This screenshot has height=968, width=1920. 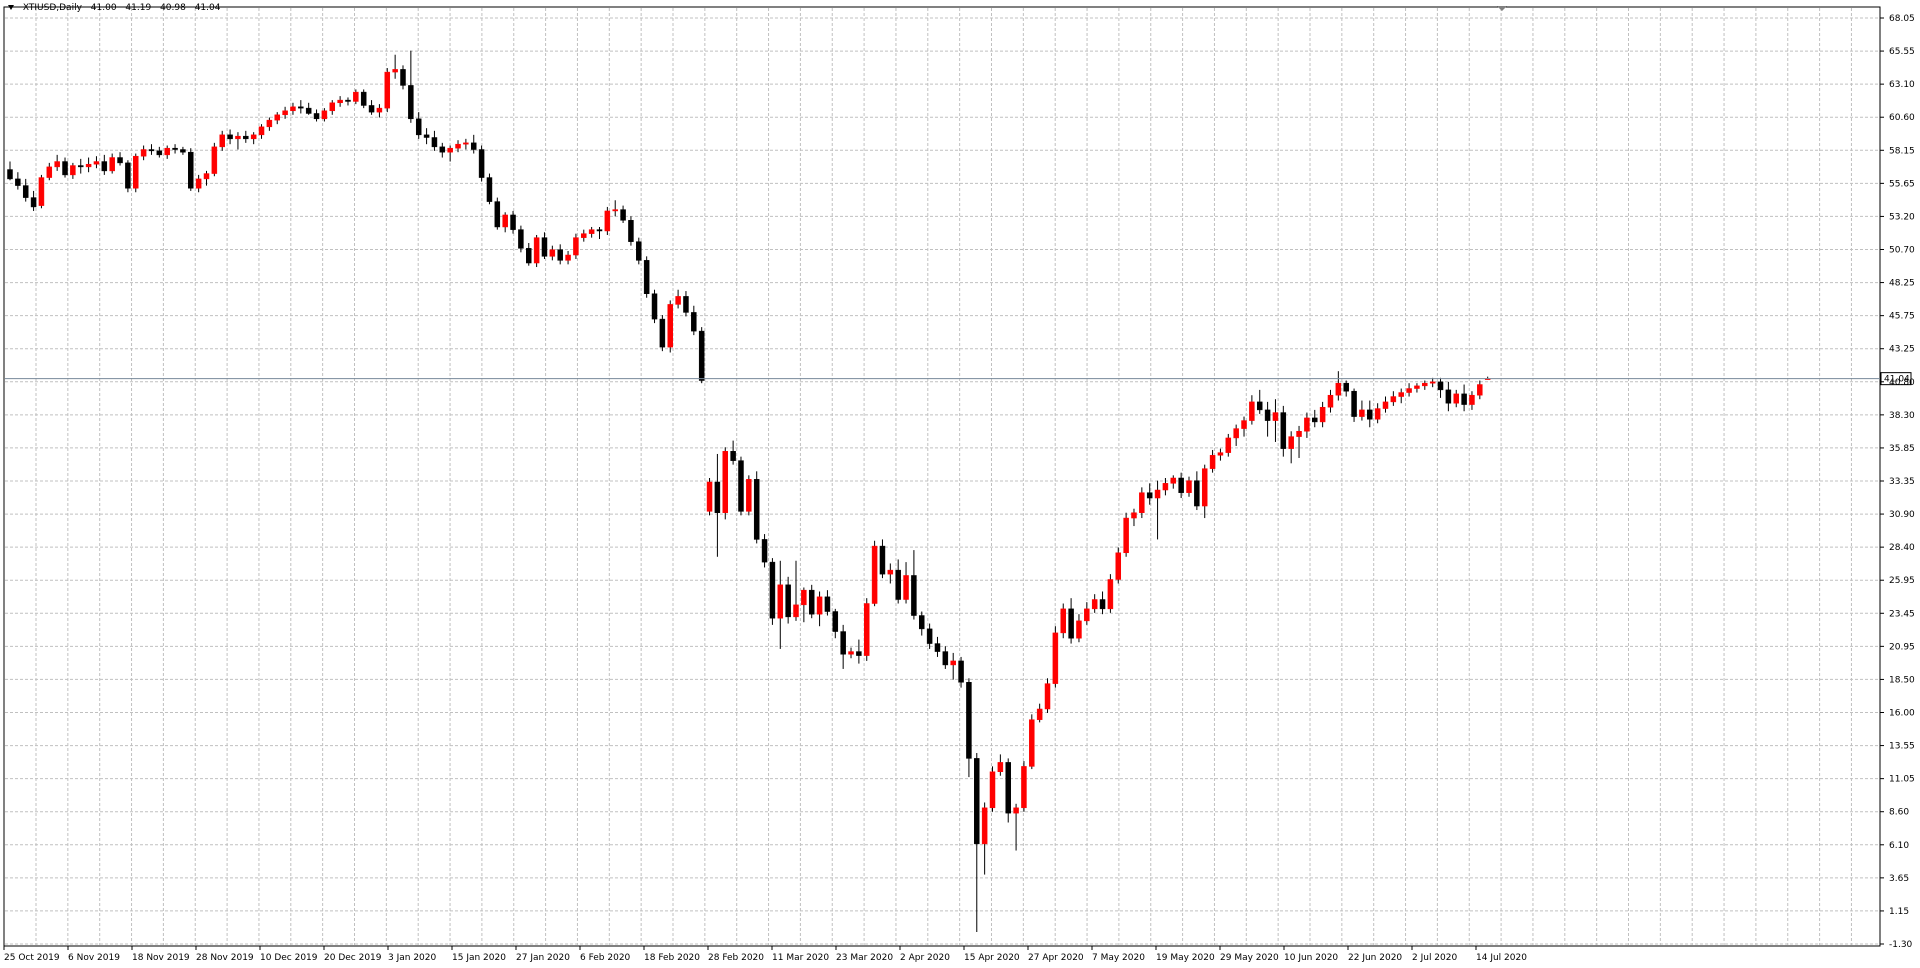 I want to click on x-tick-label: 6 Nov 2019, so click(x=94, y=958).